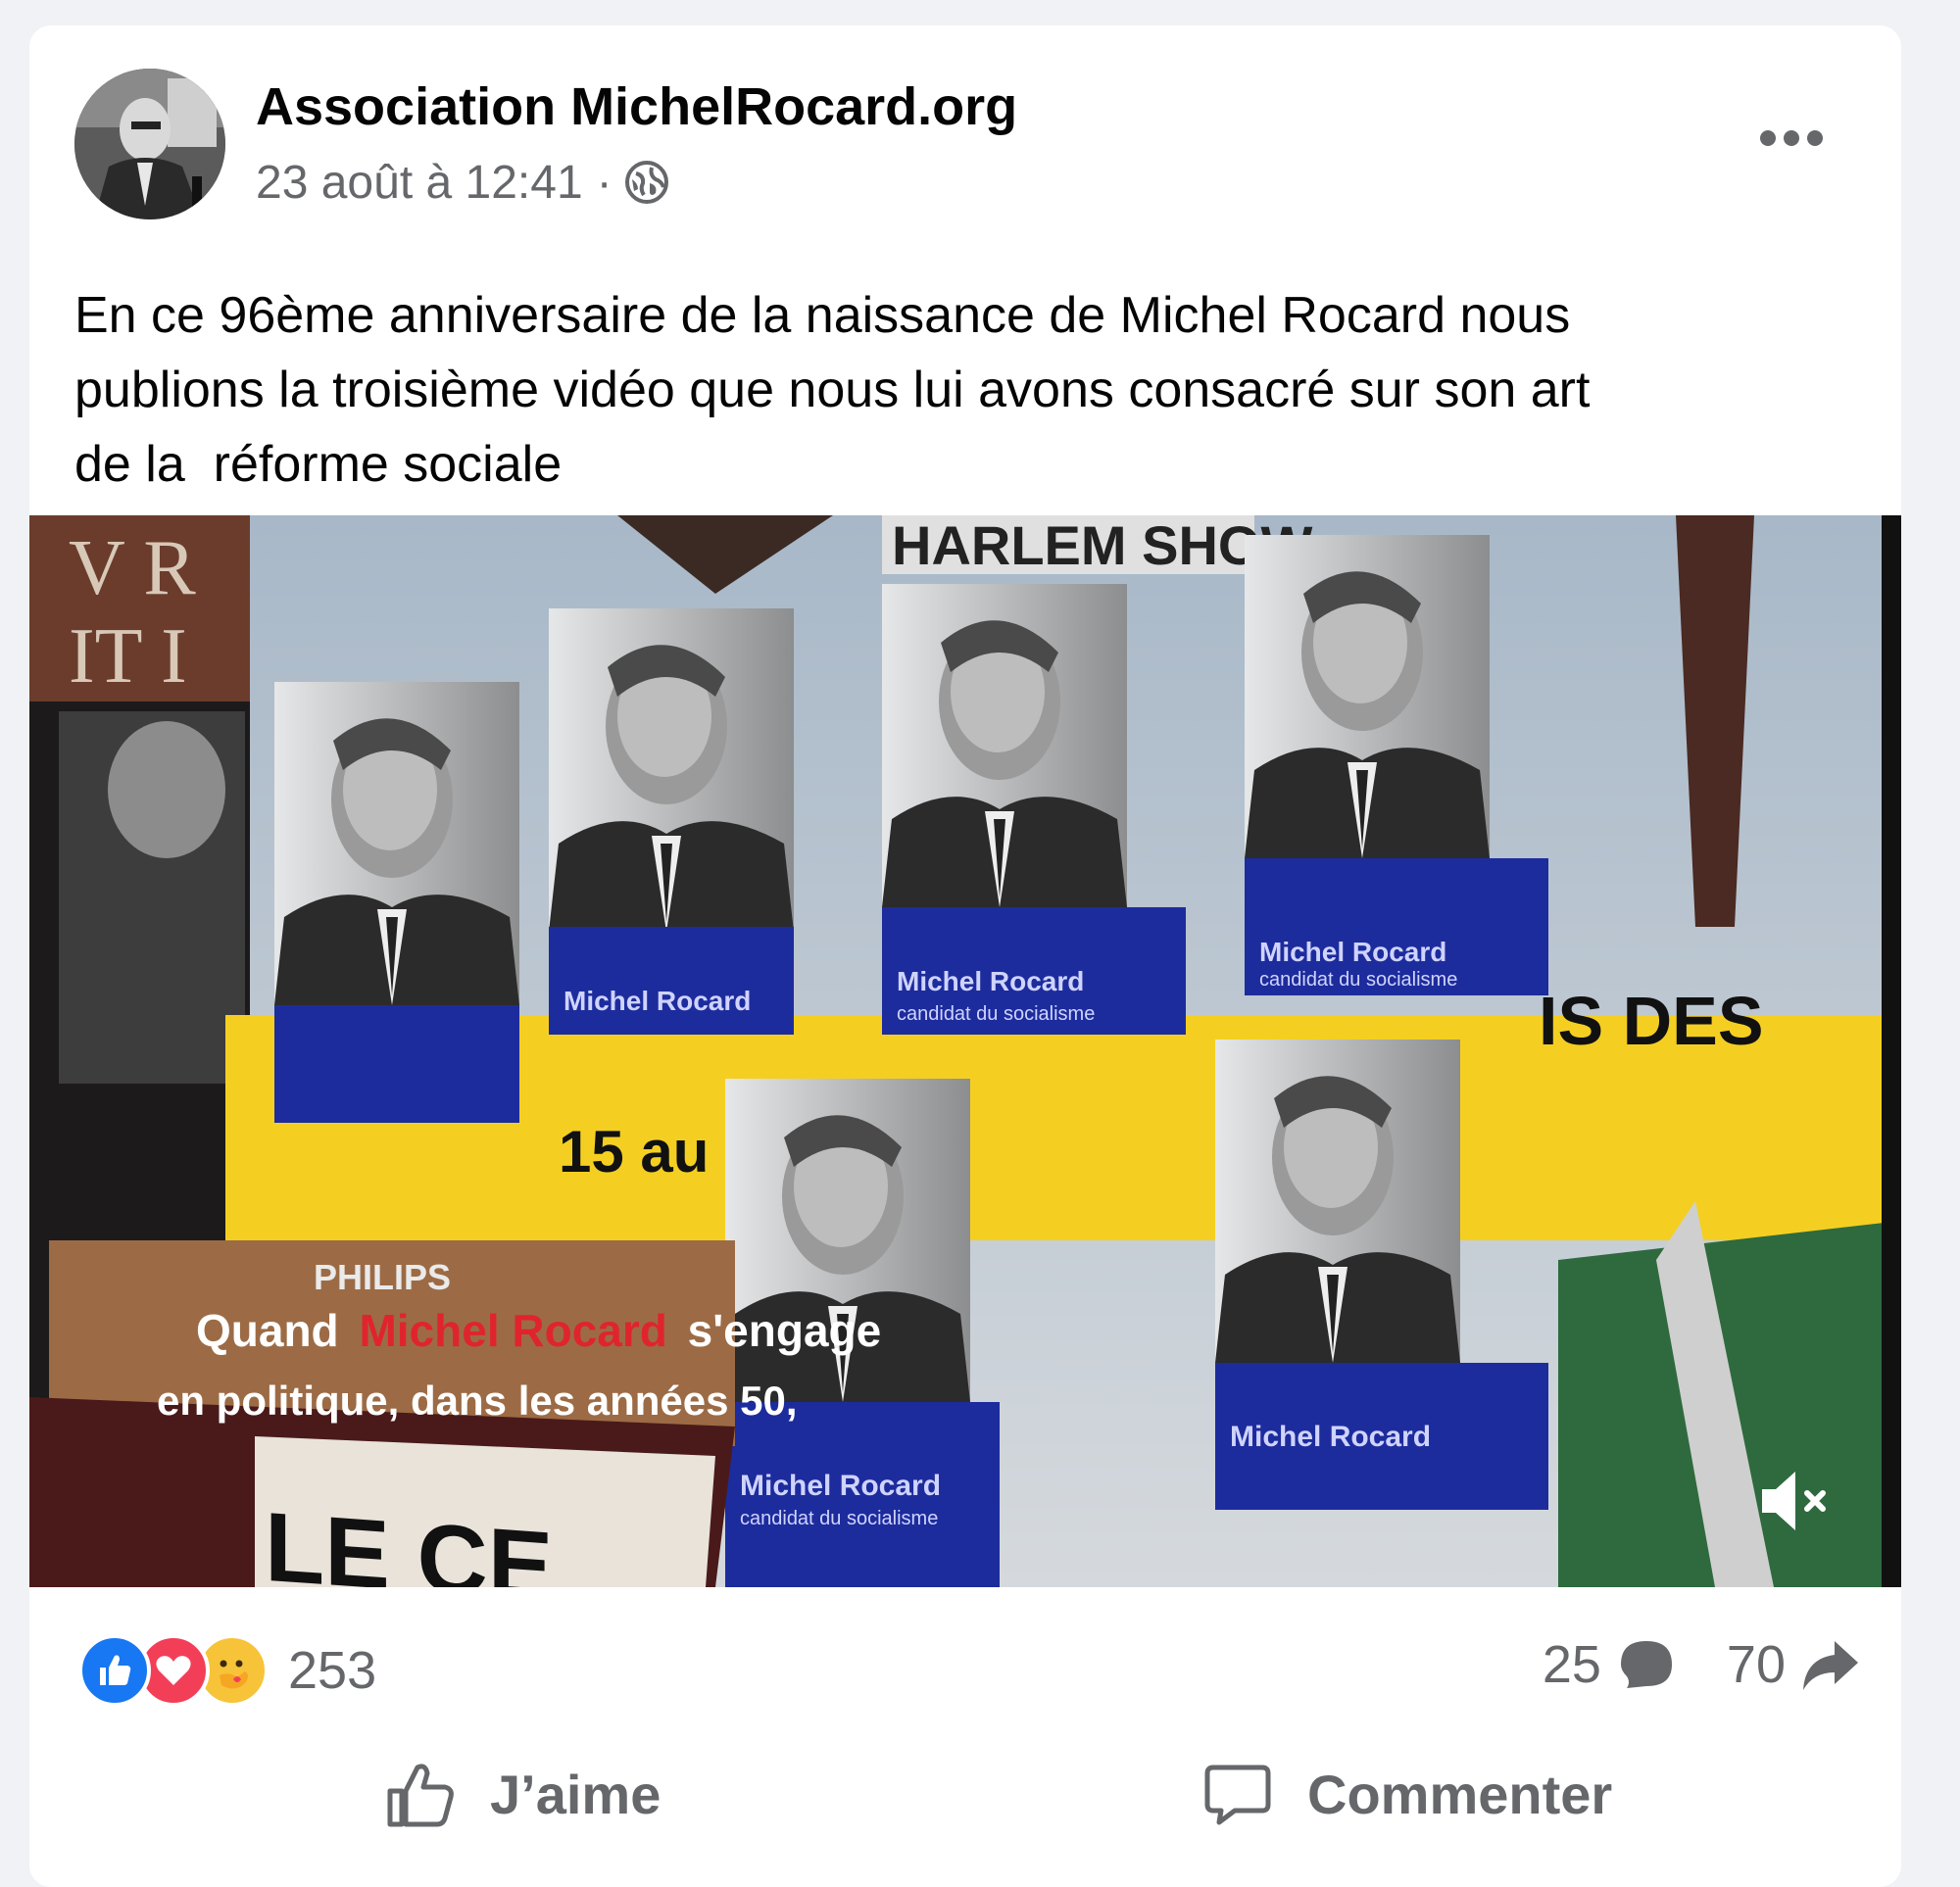 This screenshot has height=1887, width=1960. I want to click on video-caption-line-2: en politique, dans les années 50,, so click(477, 1401).